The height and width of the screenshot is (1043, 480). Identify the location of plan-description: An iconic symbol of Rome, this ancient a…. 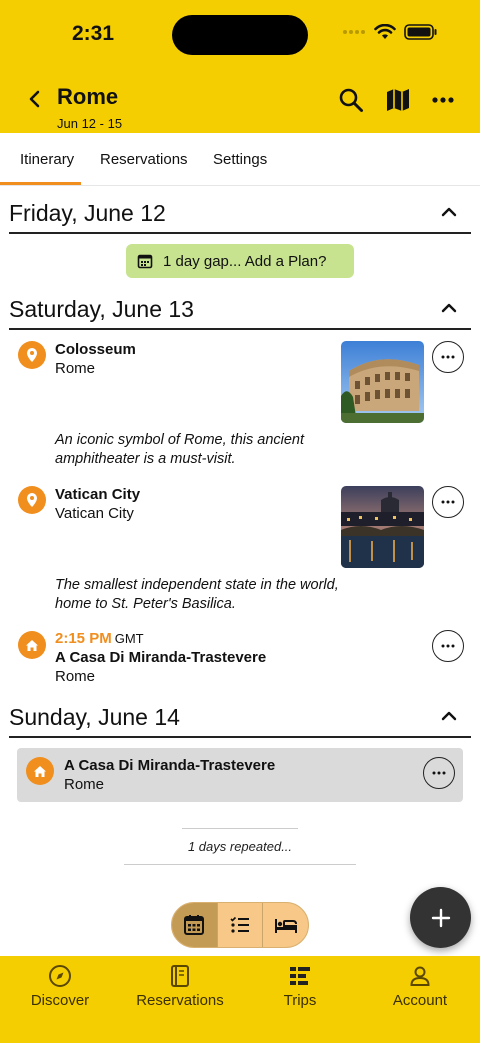
(180, 449).